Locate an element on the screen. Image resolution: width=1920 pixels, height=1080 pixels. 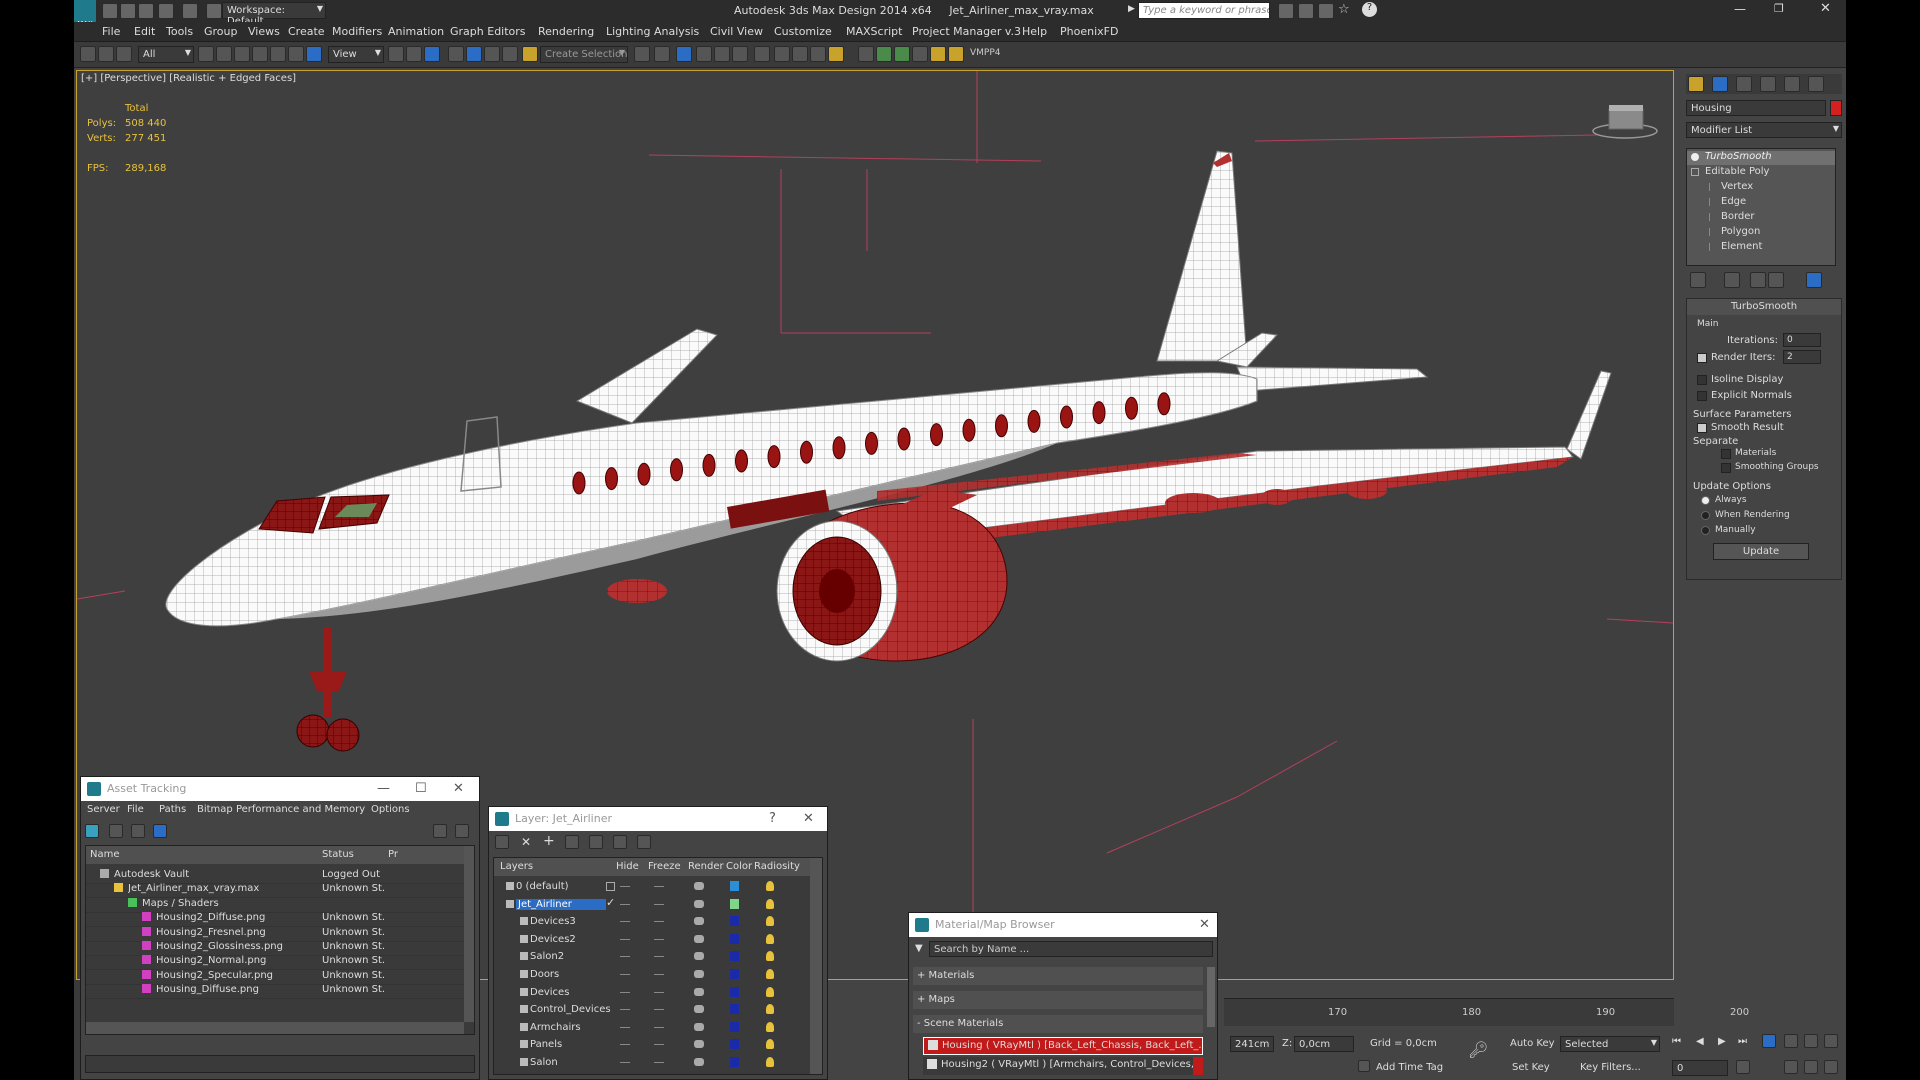
layer-row: Jet_Airliner ✓ is located at coordinates (653, 905).